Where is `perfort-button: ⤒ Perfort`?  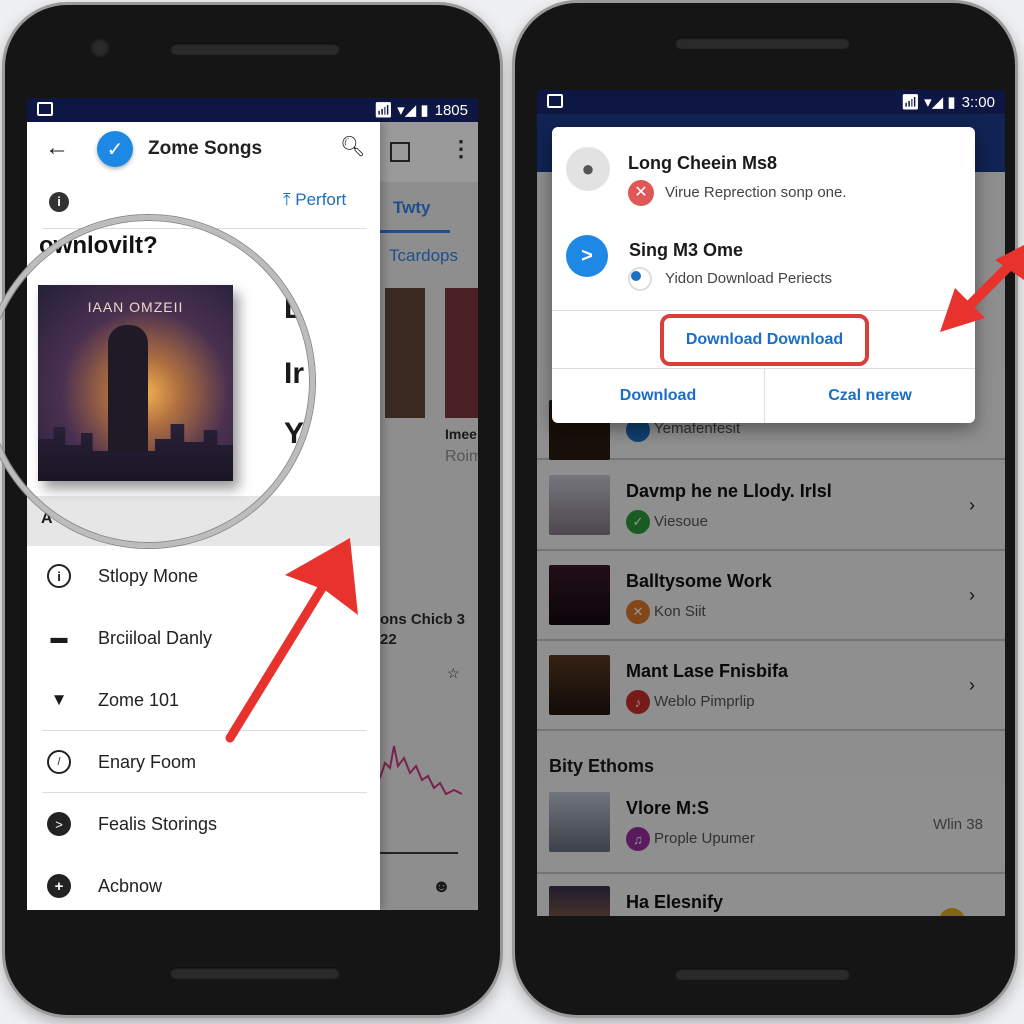
perfort-button: ⤒ Perfort is located at coordinates (314, 200).